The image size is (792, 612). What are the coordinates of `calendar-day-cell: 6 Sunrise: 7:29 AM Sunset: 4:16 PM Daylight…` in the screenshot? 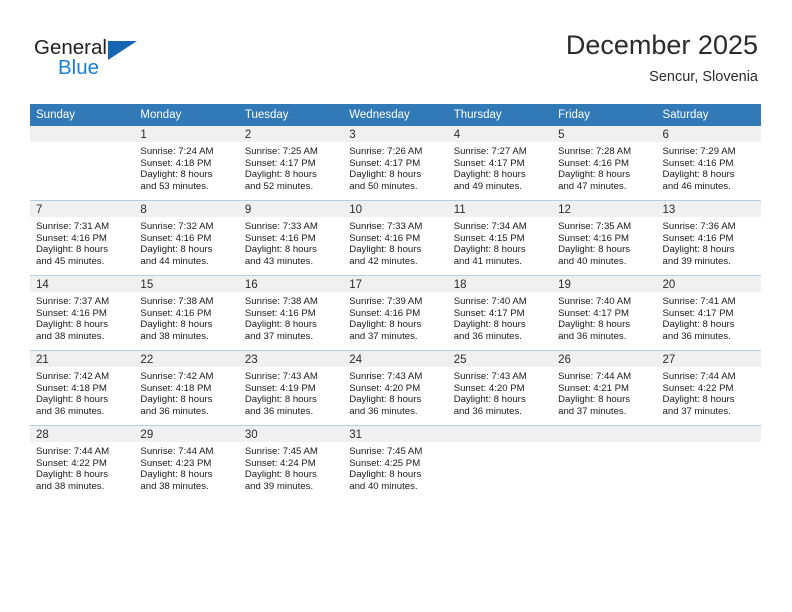 It's located at (708, 163).